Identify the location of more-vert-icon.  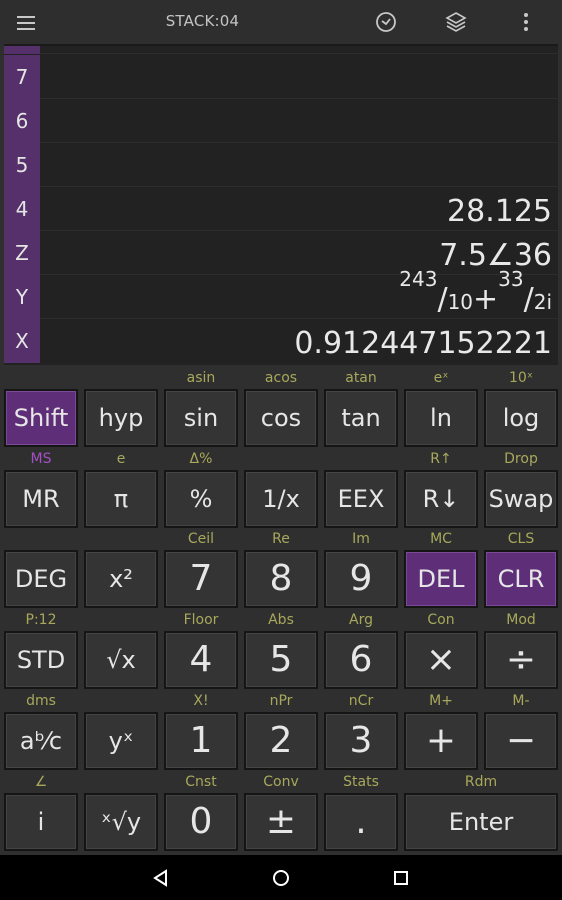
(526, 22).